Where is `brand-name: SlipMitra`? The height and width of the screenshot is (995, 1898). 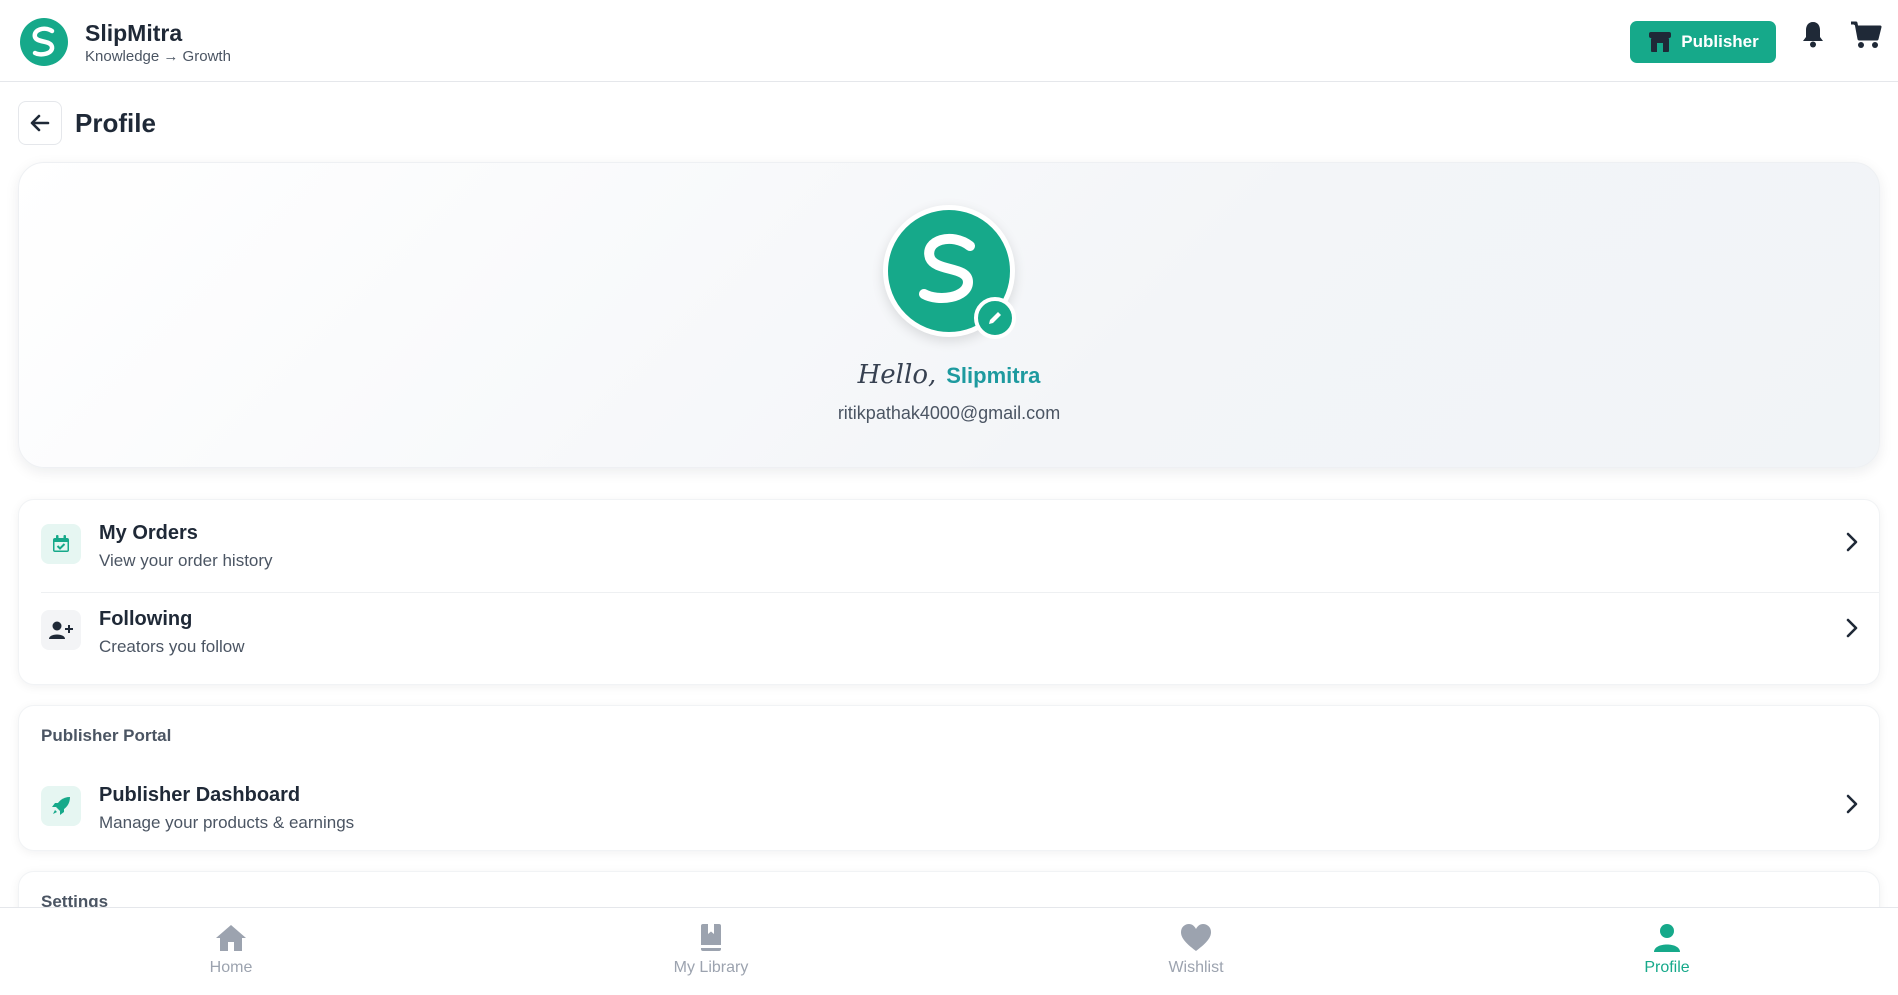
brand-name: SlipMitra is located at coordinates (134, 33).